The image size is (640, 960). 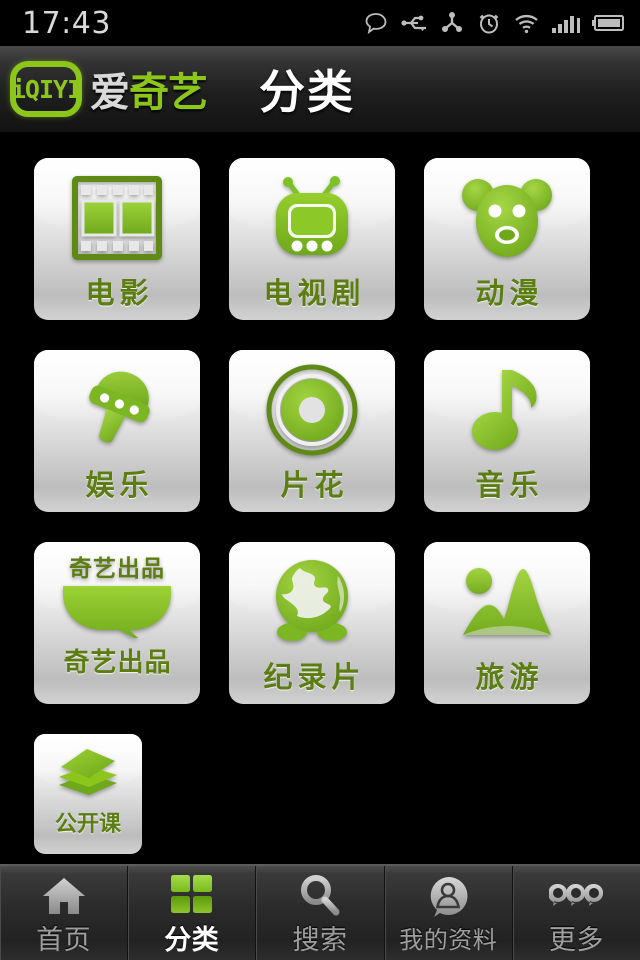 I want to click on usb-icon, so click(x=414, y=23).